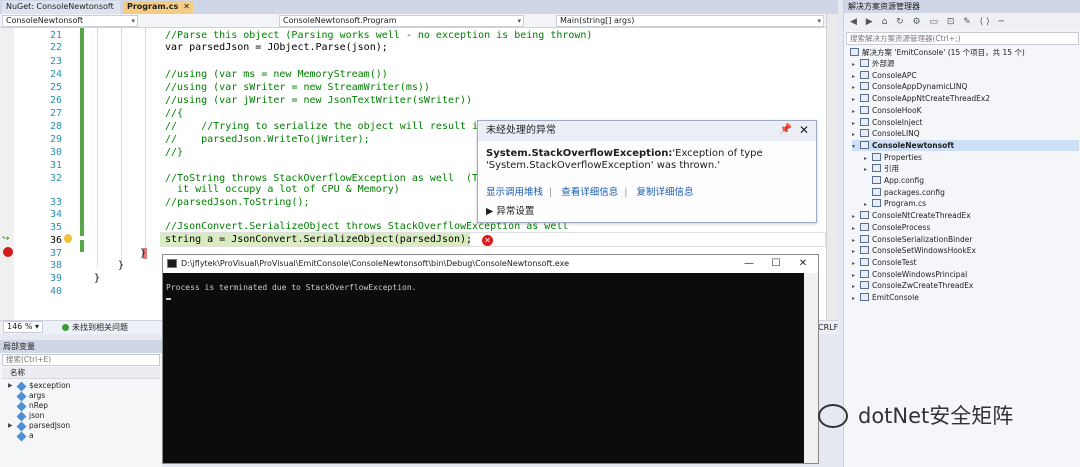 Image resolution: width=1080 pixels, height=467 pixels. Describe the element at coordinates (965, 110) in the screenshot. I see `solution-item: ▸ ConsoleHooK` at that location.